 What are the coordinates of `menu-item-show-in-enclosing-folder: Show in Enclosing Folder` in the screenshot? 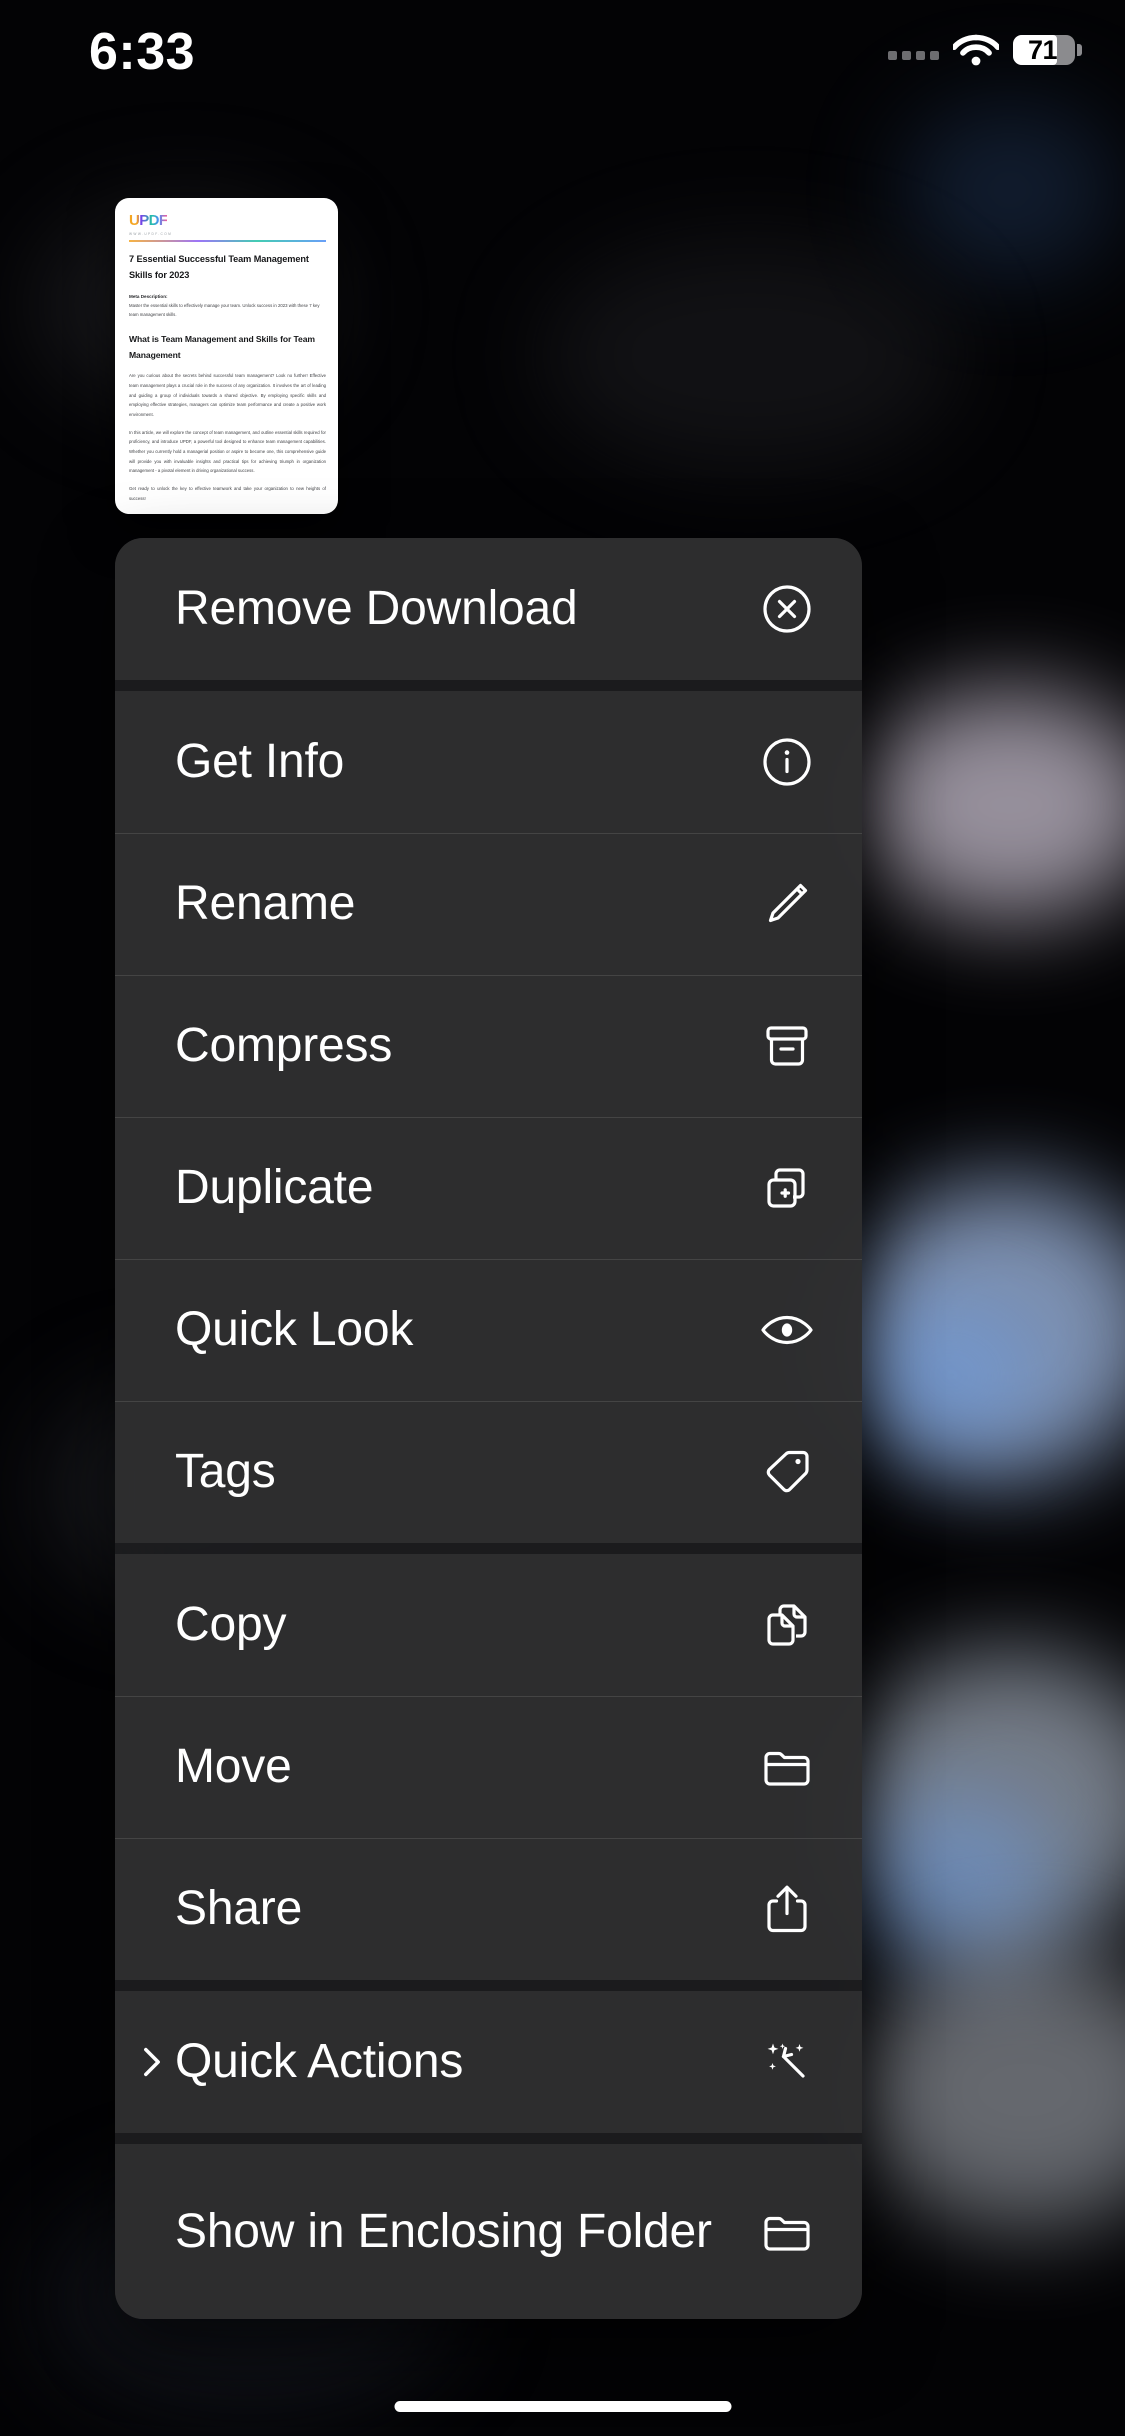 It's located at (488, 2231).